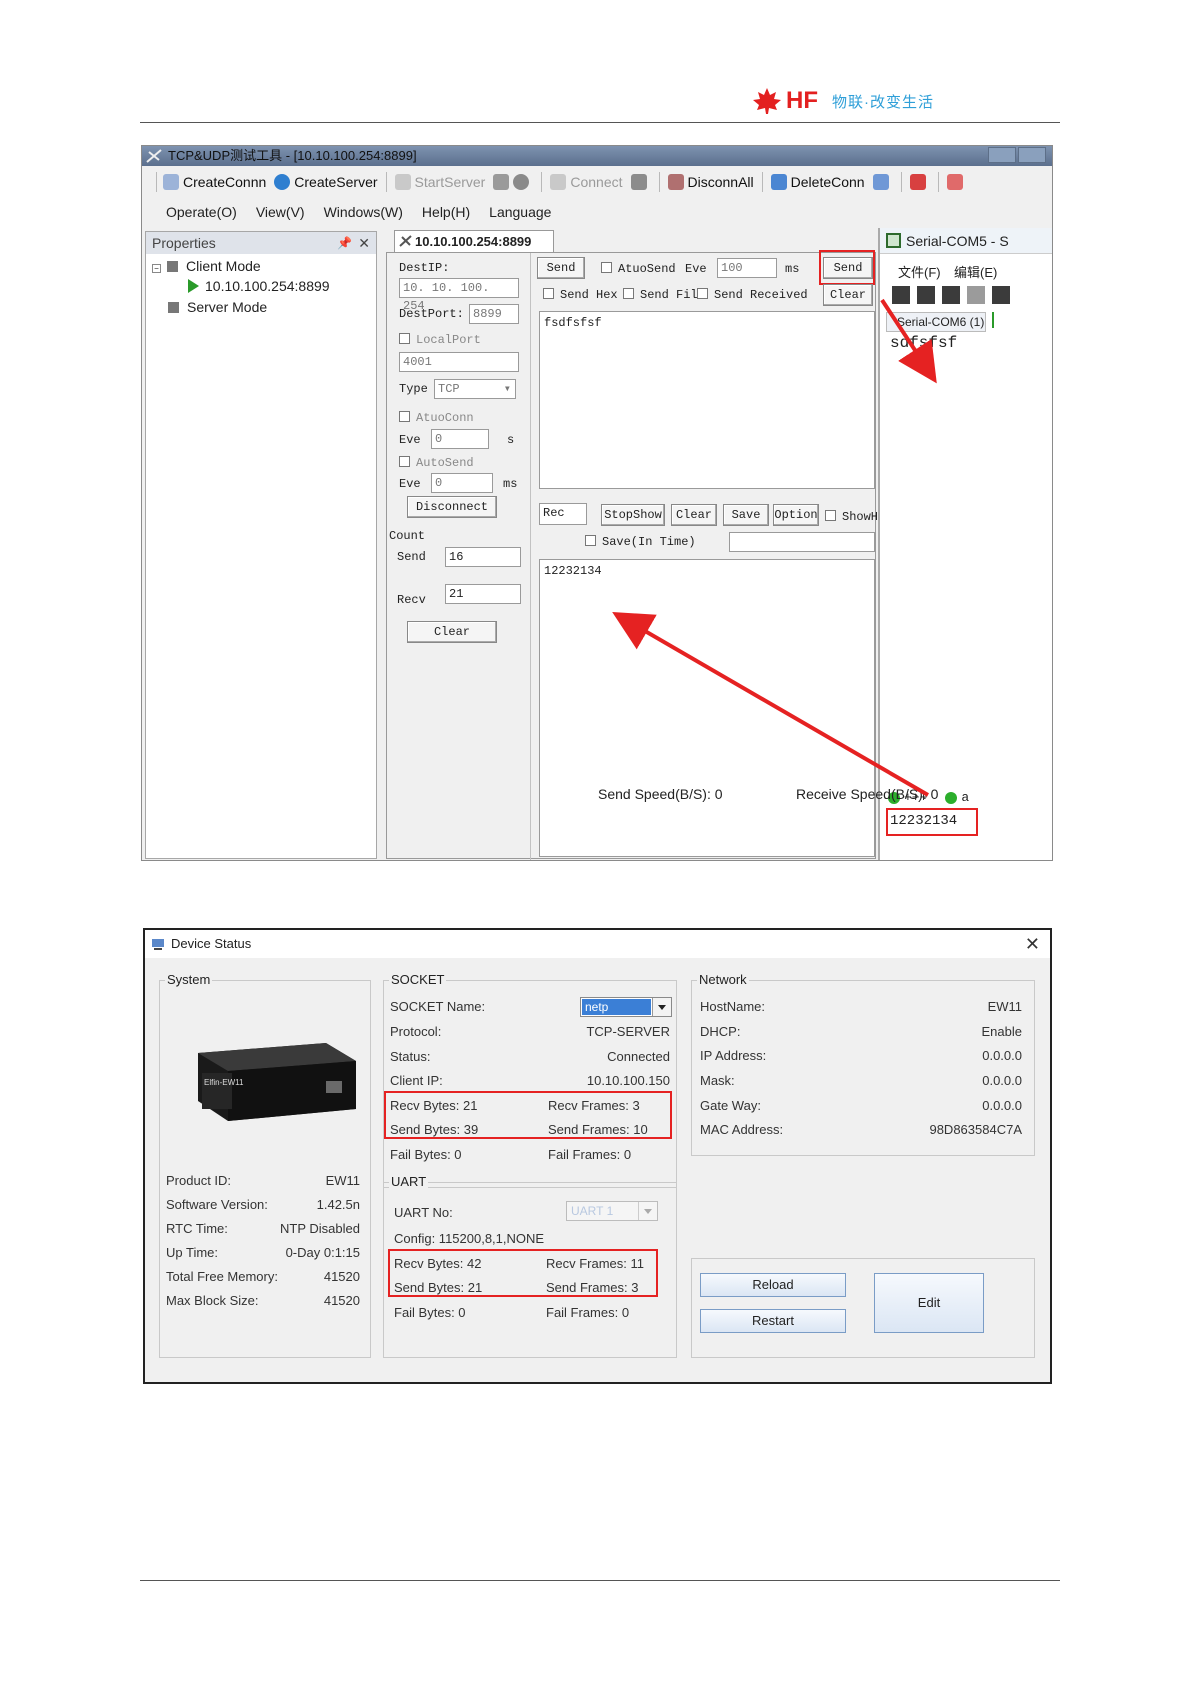 Image resolution: width=1191 pixels, height=1684 pixels. Describe the element at coordinates (863, 1308) in the screenshot. I see `actions-group: Reload Restart Edit` at that location.